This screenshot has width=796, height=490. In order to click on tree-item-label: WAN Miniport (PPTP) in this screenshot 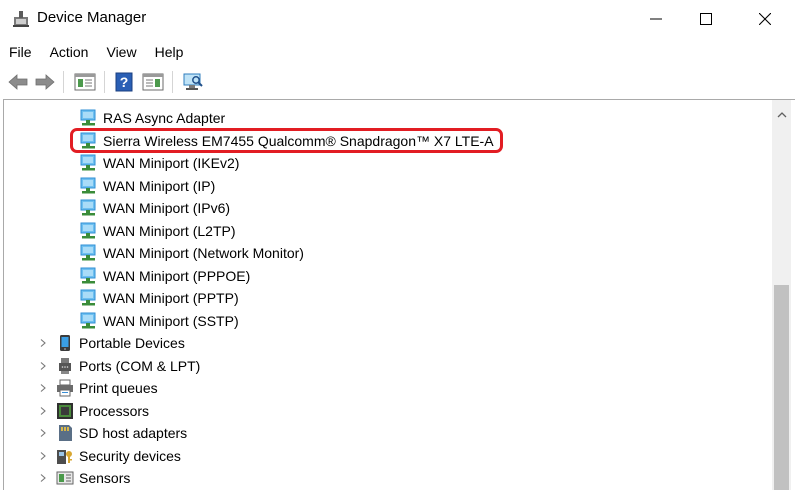, I will do `click(171, 298)`.